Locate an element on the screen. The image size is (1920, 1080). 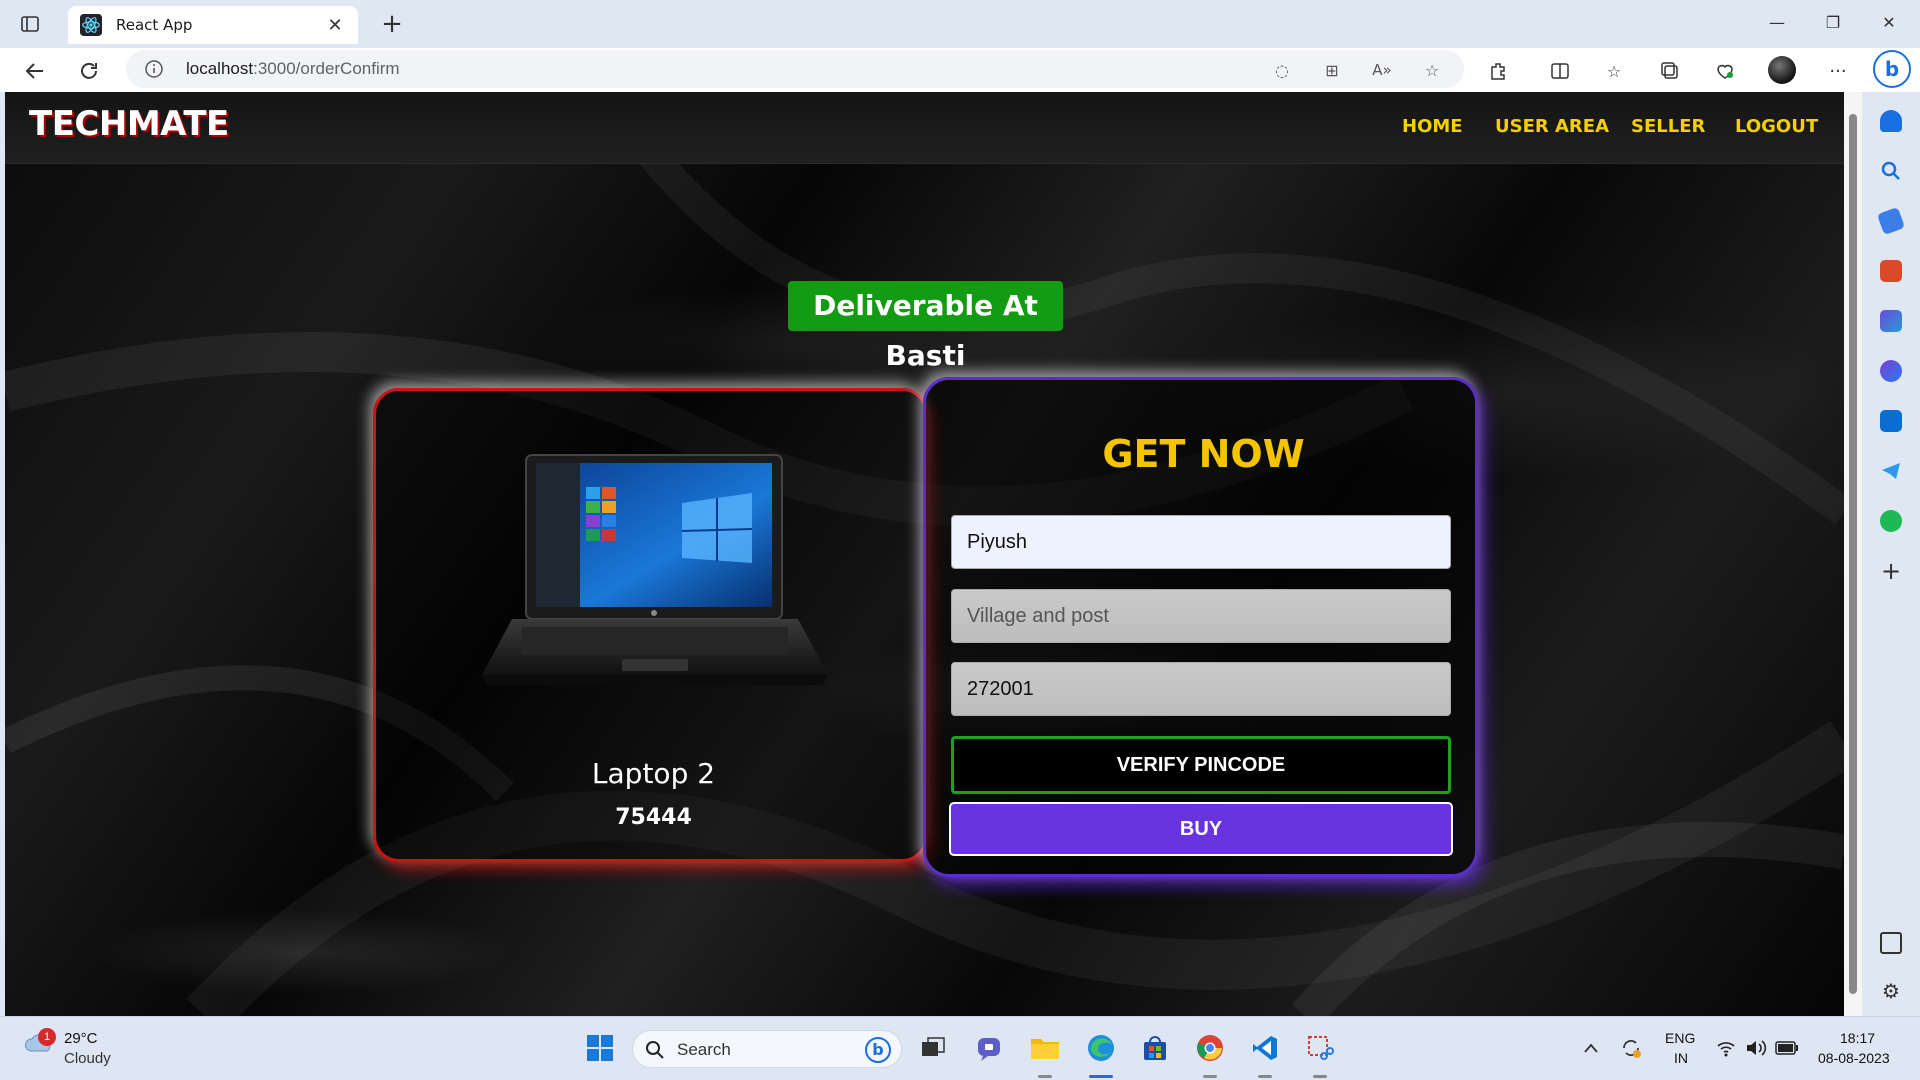
sync-status-icon is located at coordinates (1631, 1048).